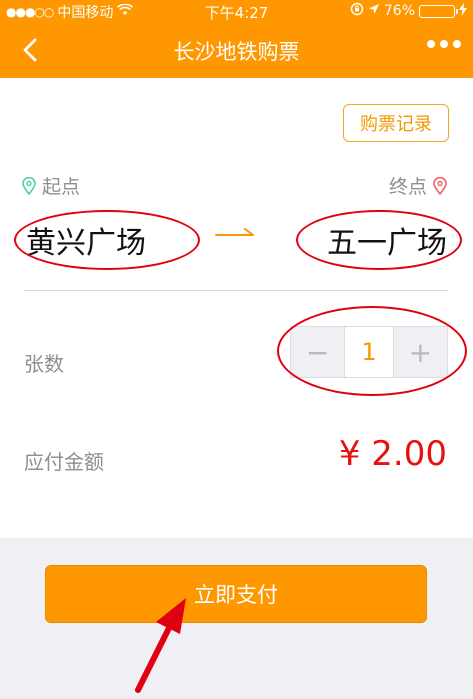 This screenshot has width=473, height=699. What do you see at coordinates (438, 11) in the screenshot?
I see `battery-icon` at bounding box center [438, 11].